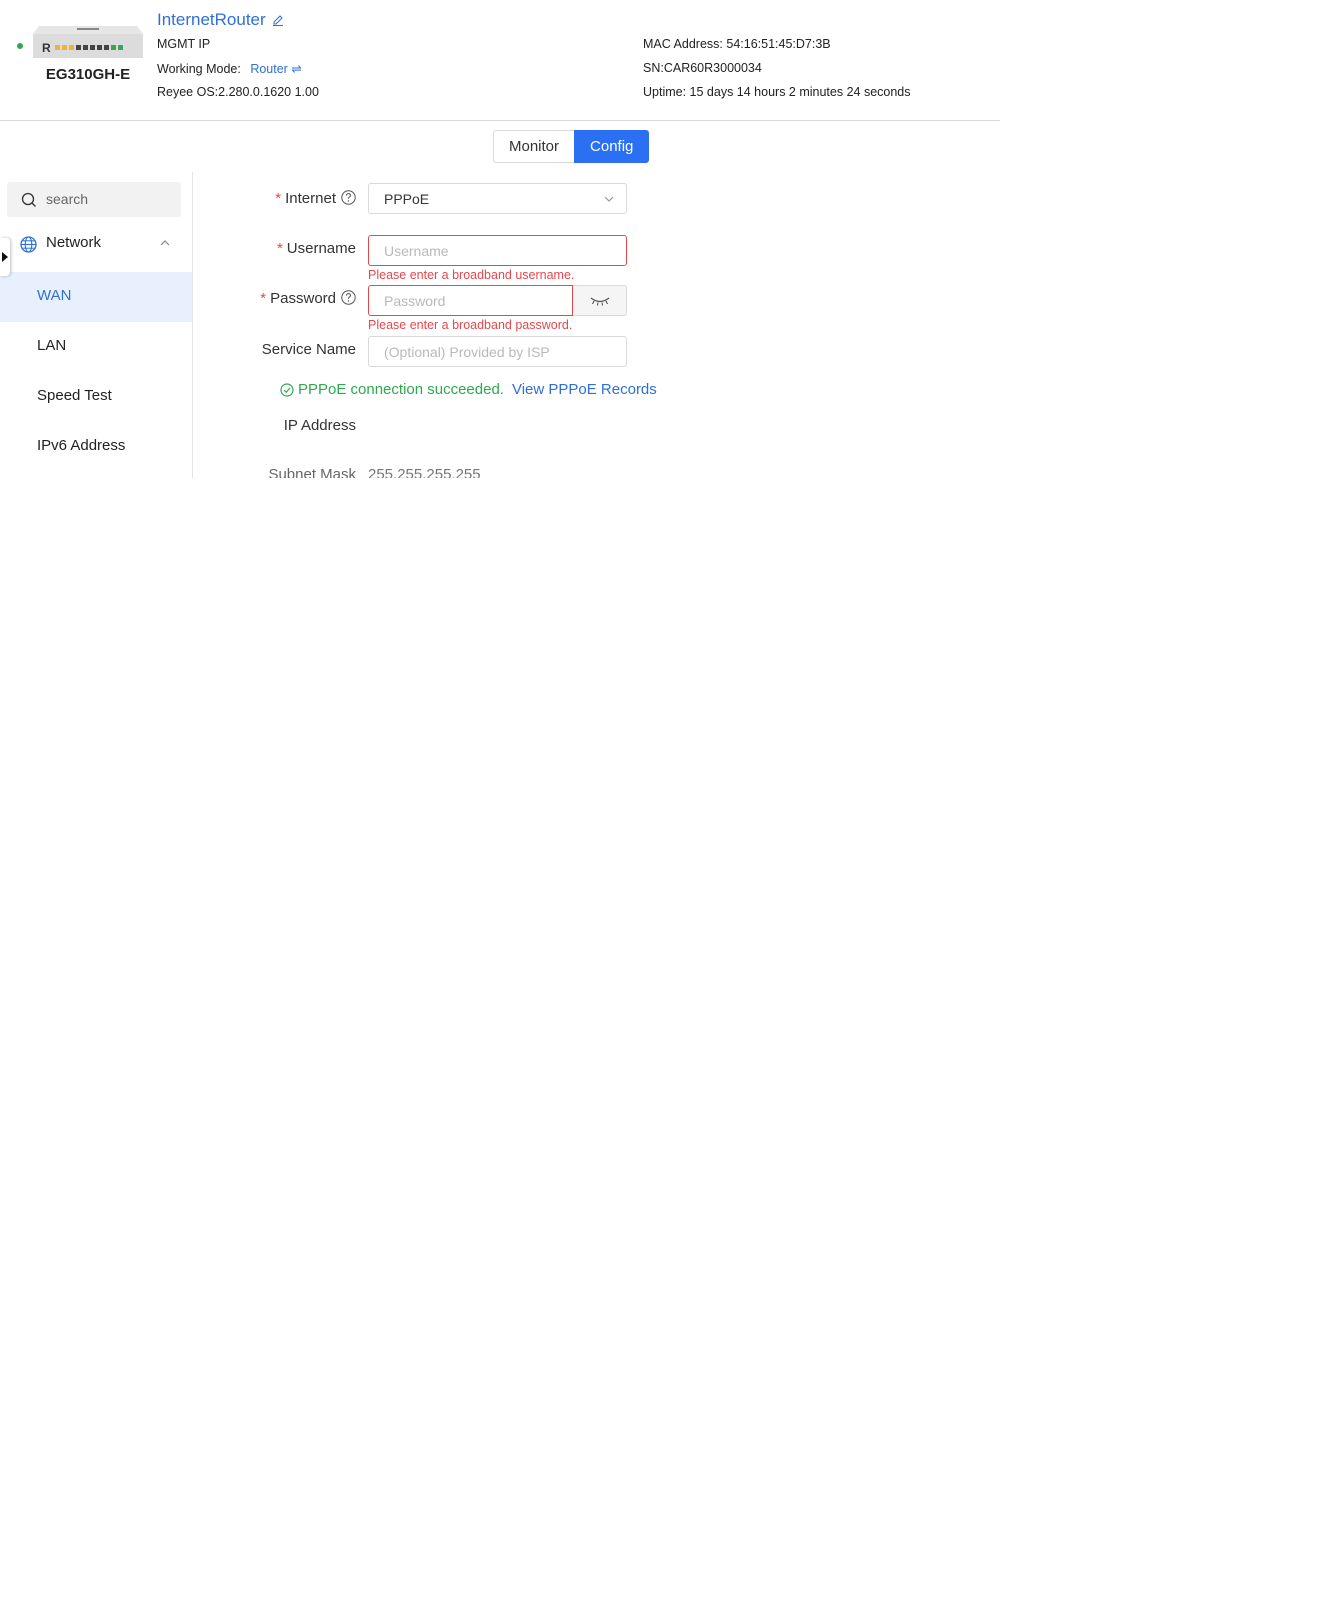  I want to click on os-version: Reyee OS:2.280.0.1620 1.00, so click(238, 92).